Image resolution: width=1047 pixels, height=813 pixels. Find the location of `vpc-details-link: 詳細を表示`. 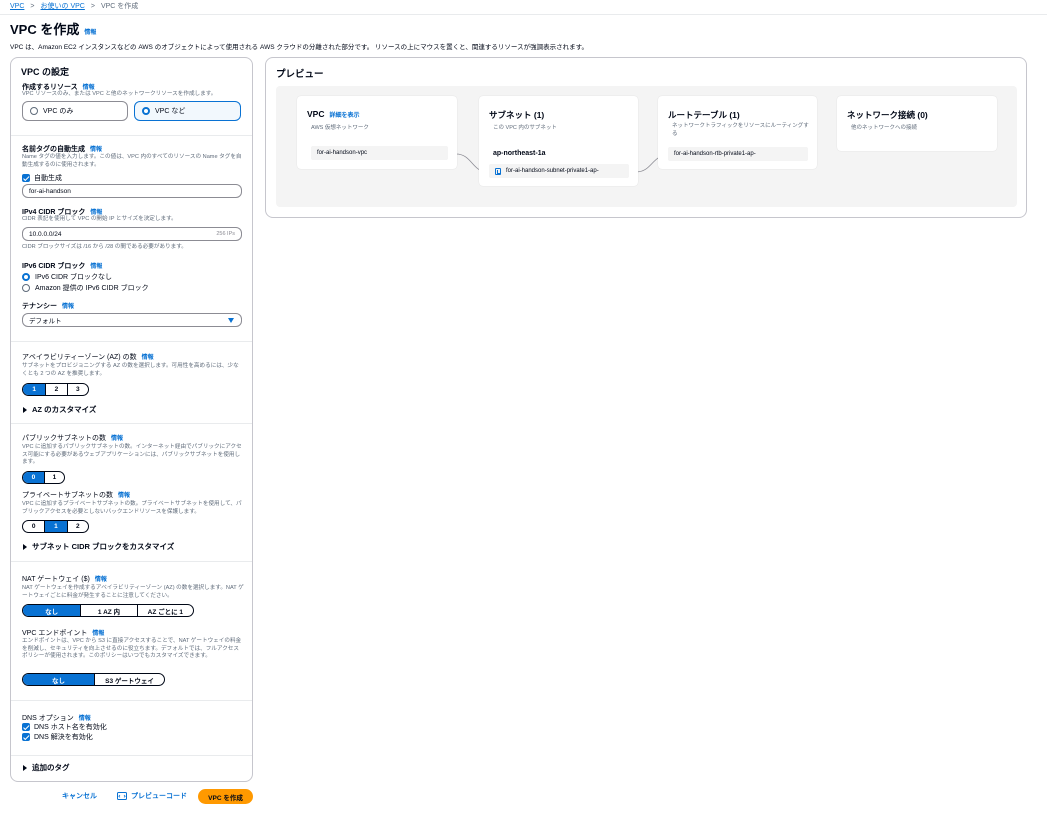

vpc-details-link: 詳細を表示 is located at coordinates (344, 116).